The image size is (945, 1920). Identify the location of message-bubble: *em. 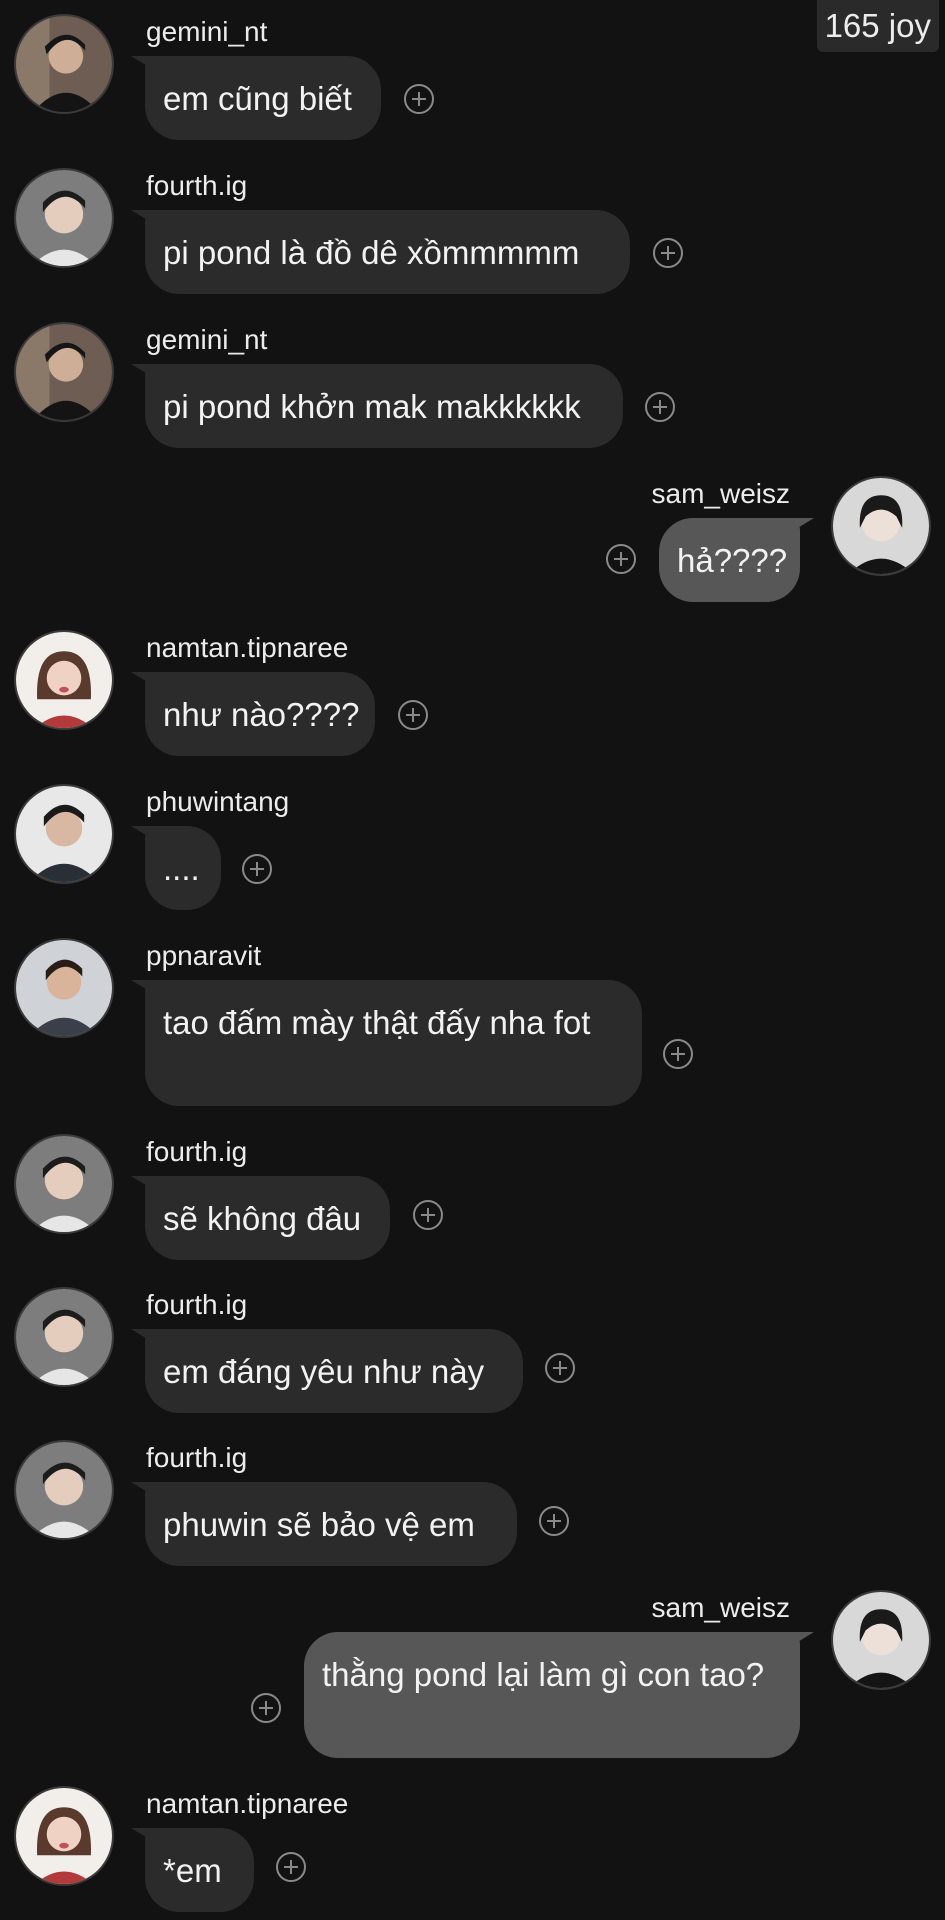
(199, 1870).